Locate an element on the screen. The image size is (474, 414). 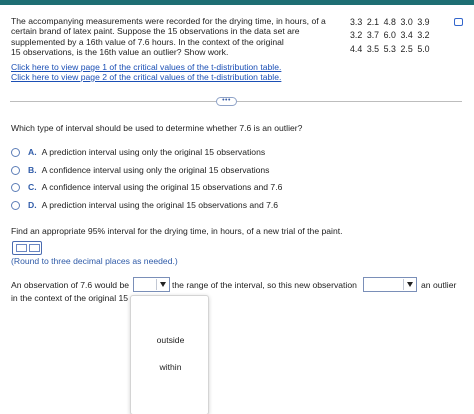
data-cell: 3.0 is located at coordinates (406, 22).